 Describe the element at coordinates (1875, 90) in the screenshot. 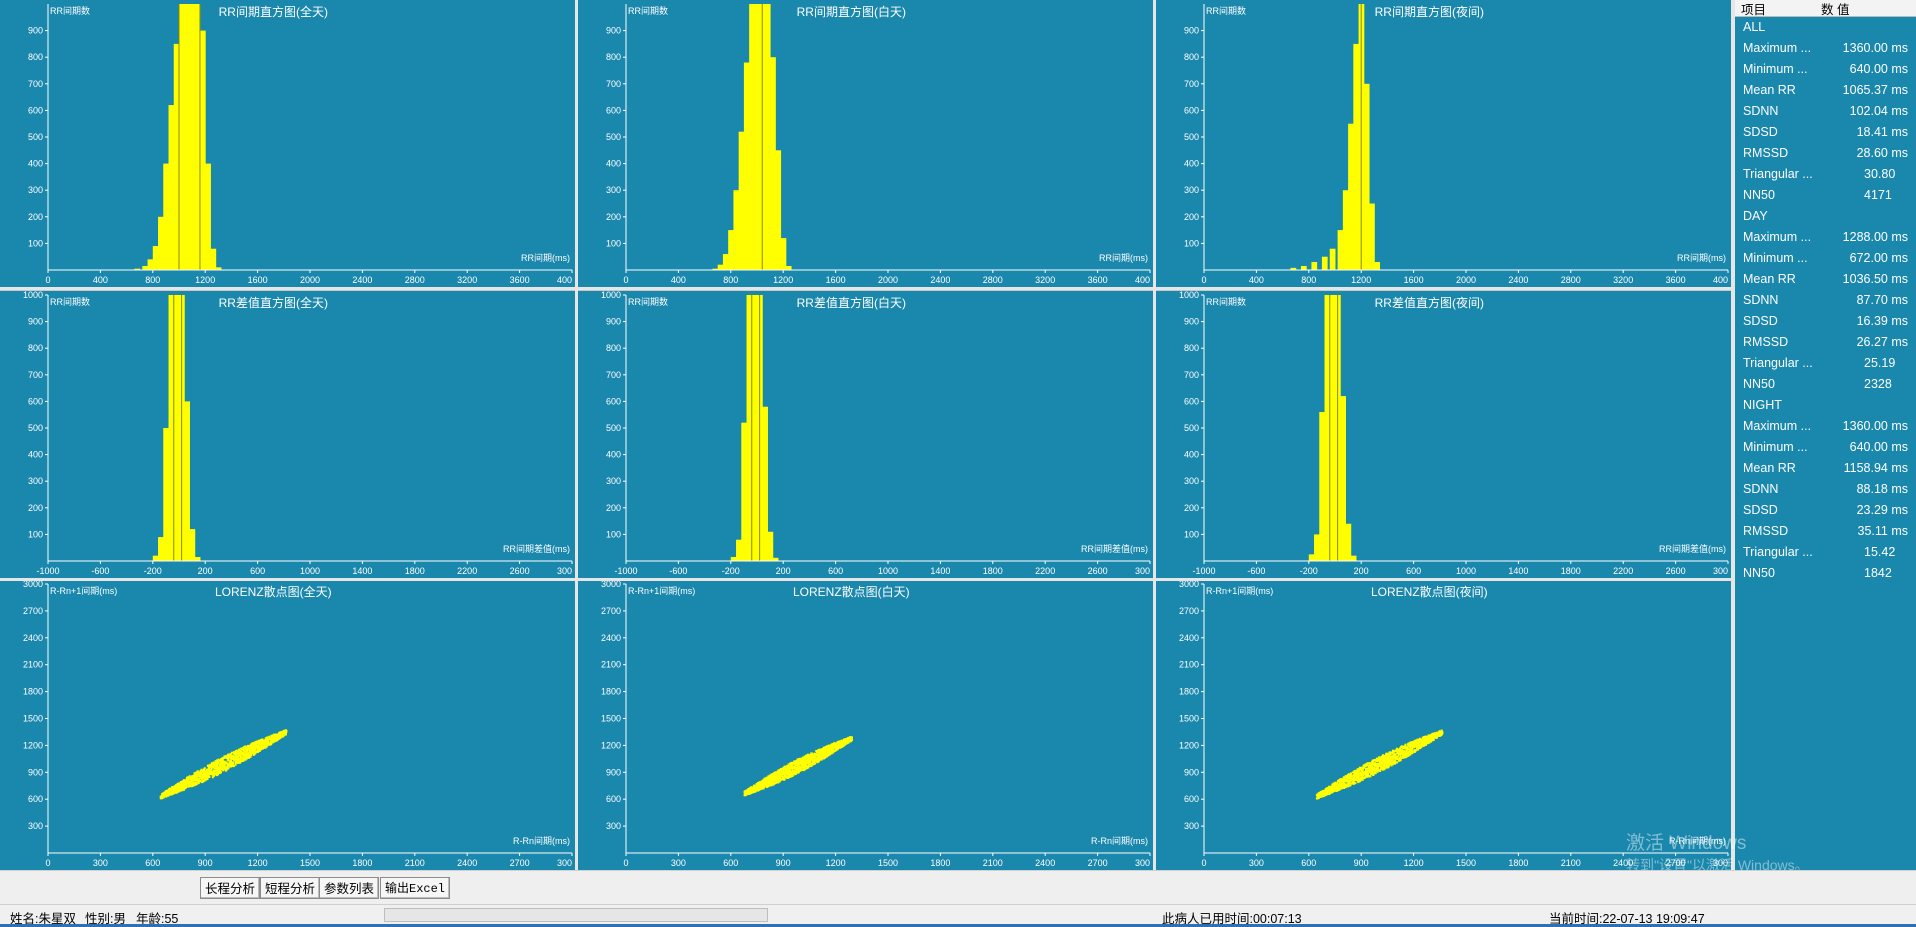

I see `param-value: 1065.37 ms` at that location.